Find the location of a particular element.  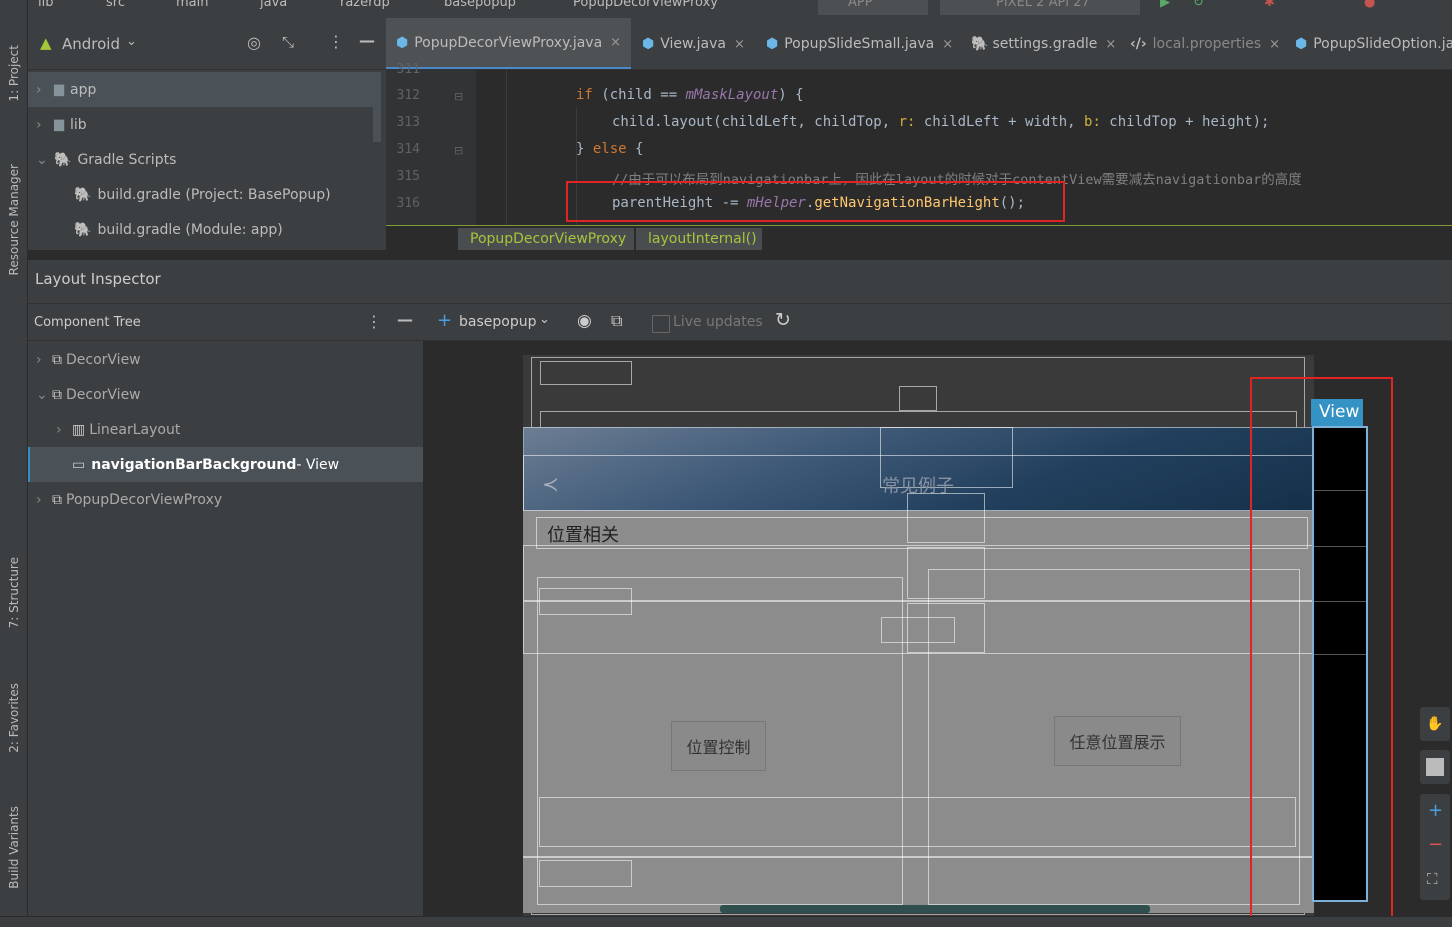

panel-divider is located at coordinates (740, 255).